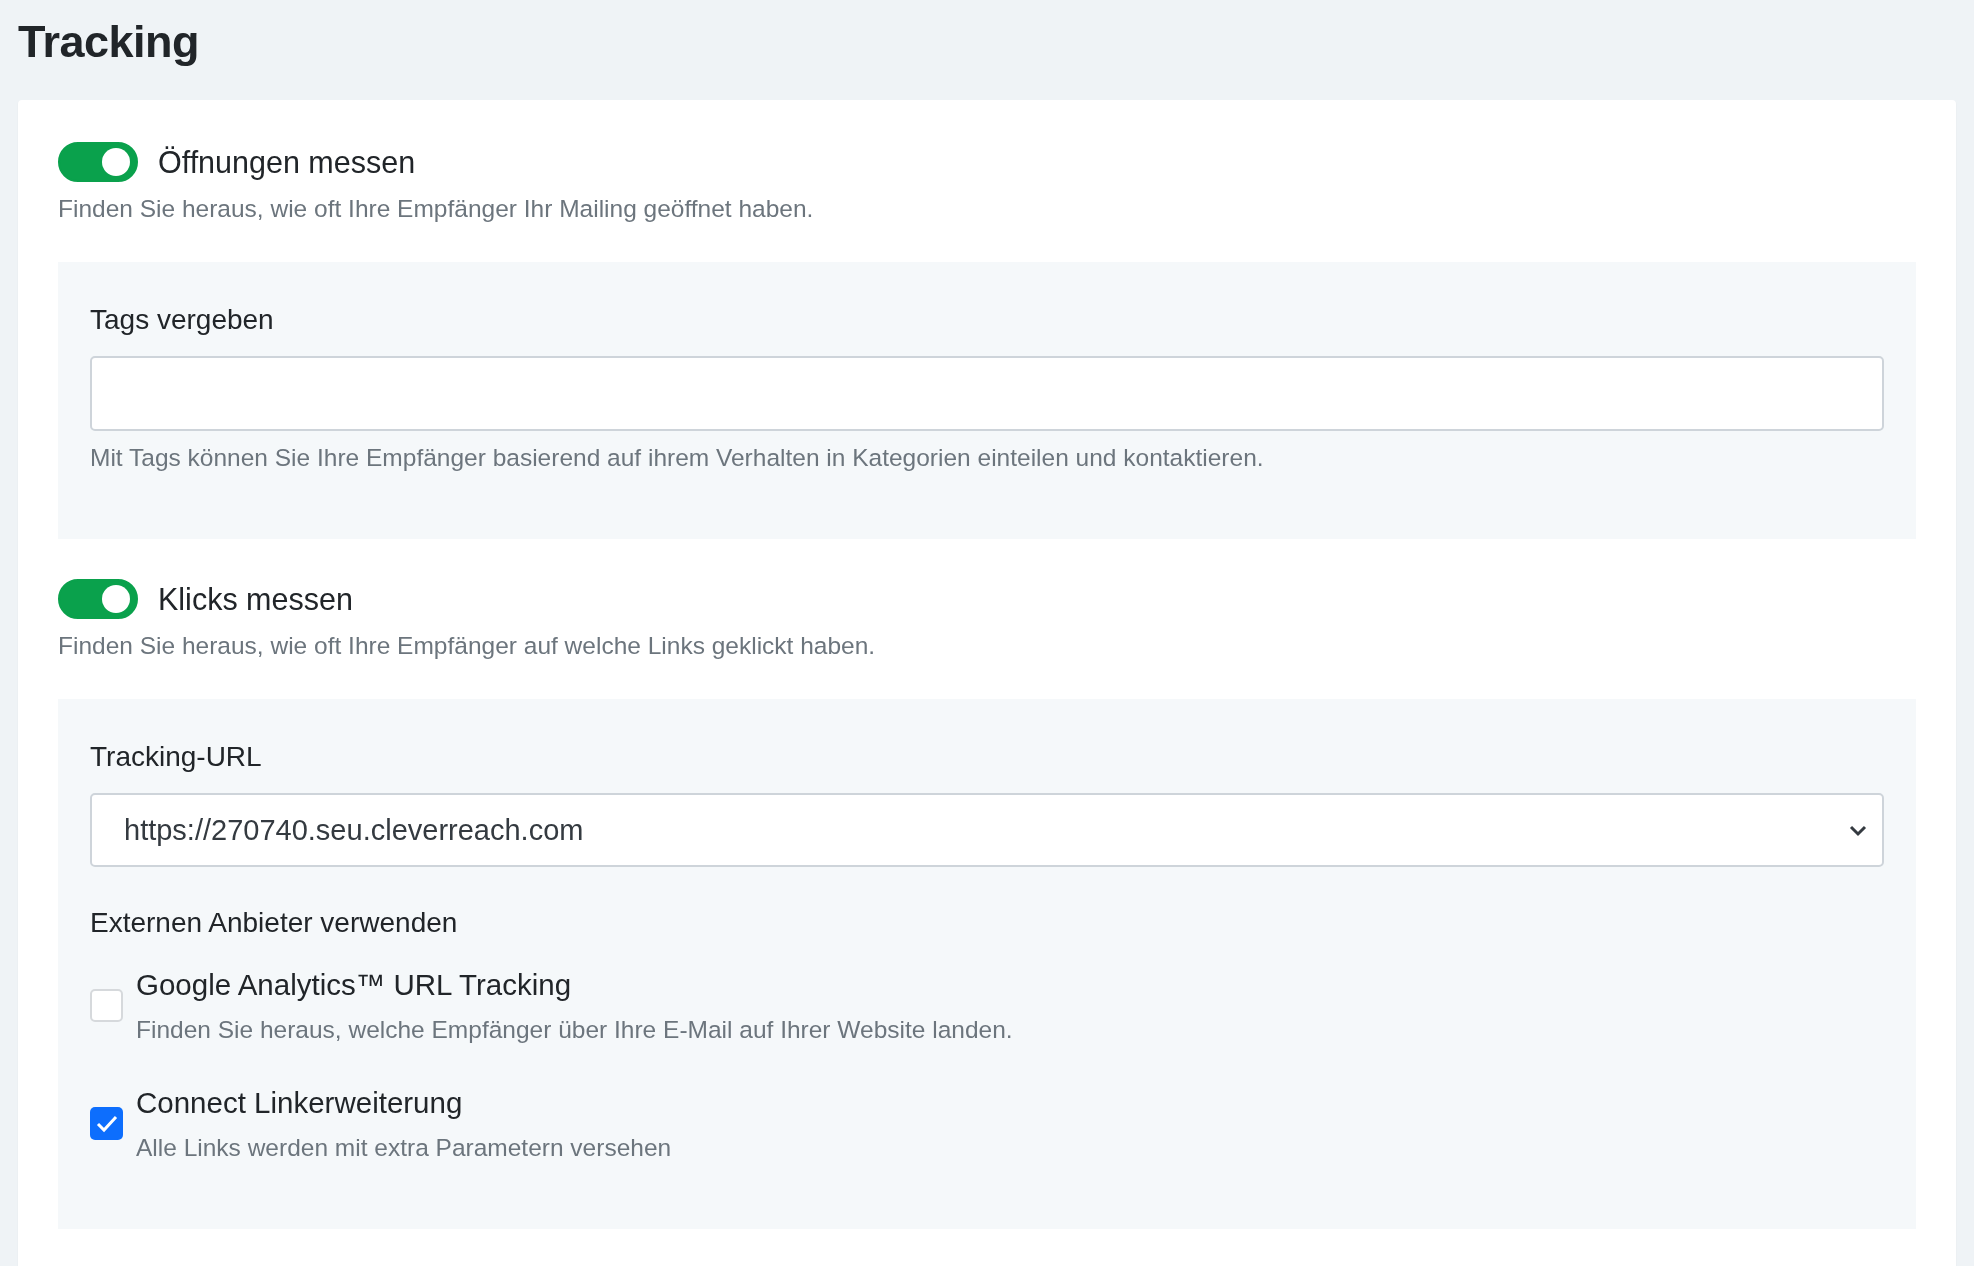 The height and width of the screenshot is (1266, 1974). Describe the element at coordinates (404, 1148) in the screenshot. I see `option-description: Alle Links werden mit extra Parametern versehen` at that location.